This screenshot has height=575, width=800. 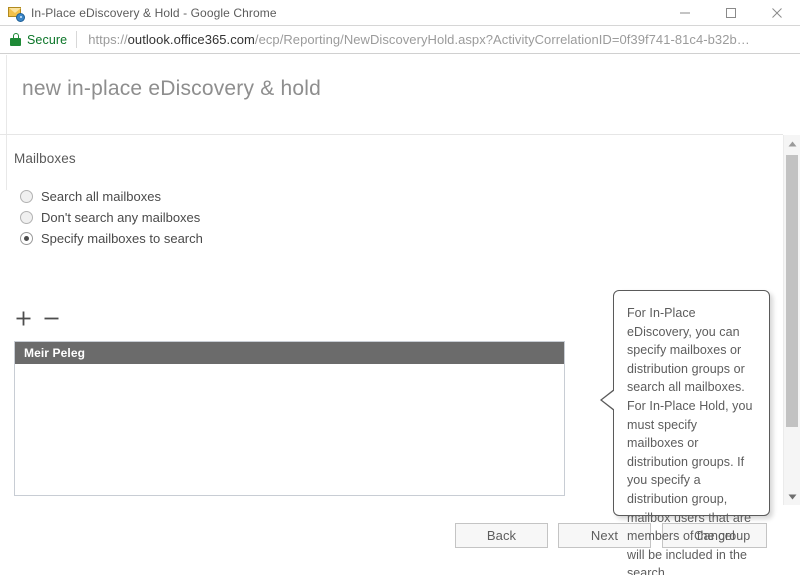 What do you see at coordinates (108, 39) in the screenshot?
I see `url-scheme: https://` at bounding box center [108, 39].